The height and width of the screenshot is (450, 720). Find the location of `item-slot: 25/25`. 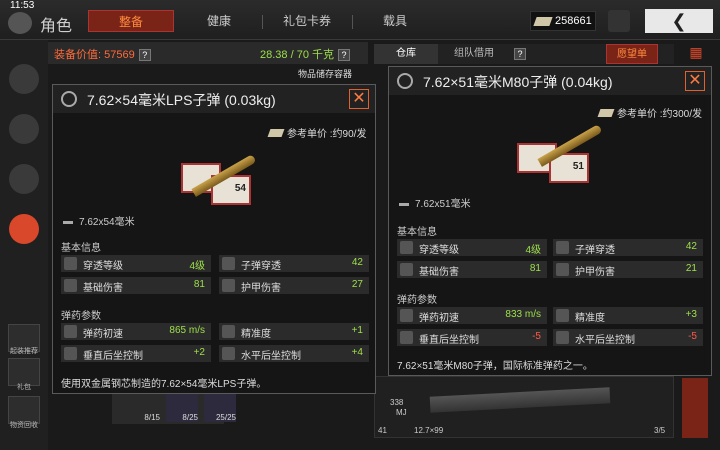

item-slot: 25/25 is located at coordinates (220, 407).